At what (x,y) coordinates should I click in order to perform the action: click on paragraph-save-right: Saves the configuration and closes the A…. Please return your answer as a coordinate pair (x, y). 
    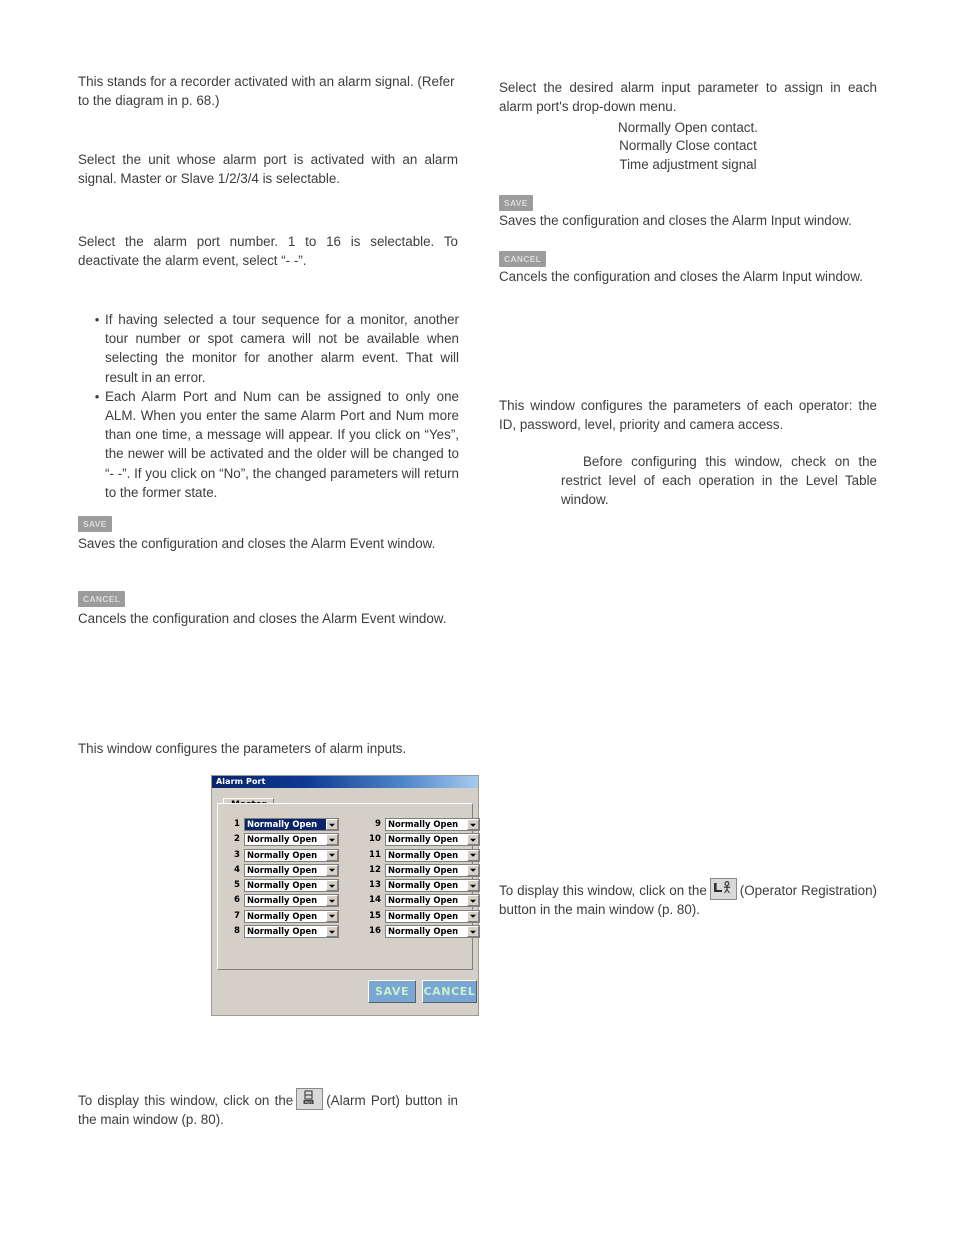
    Looking at the image, I should click on (675, 220).